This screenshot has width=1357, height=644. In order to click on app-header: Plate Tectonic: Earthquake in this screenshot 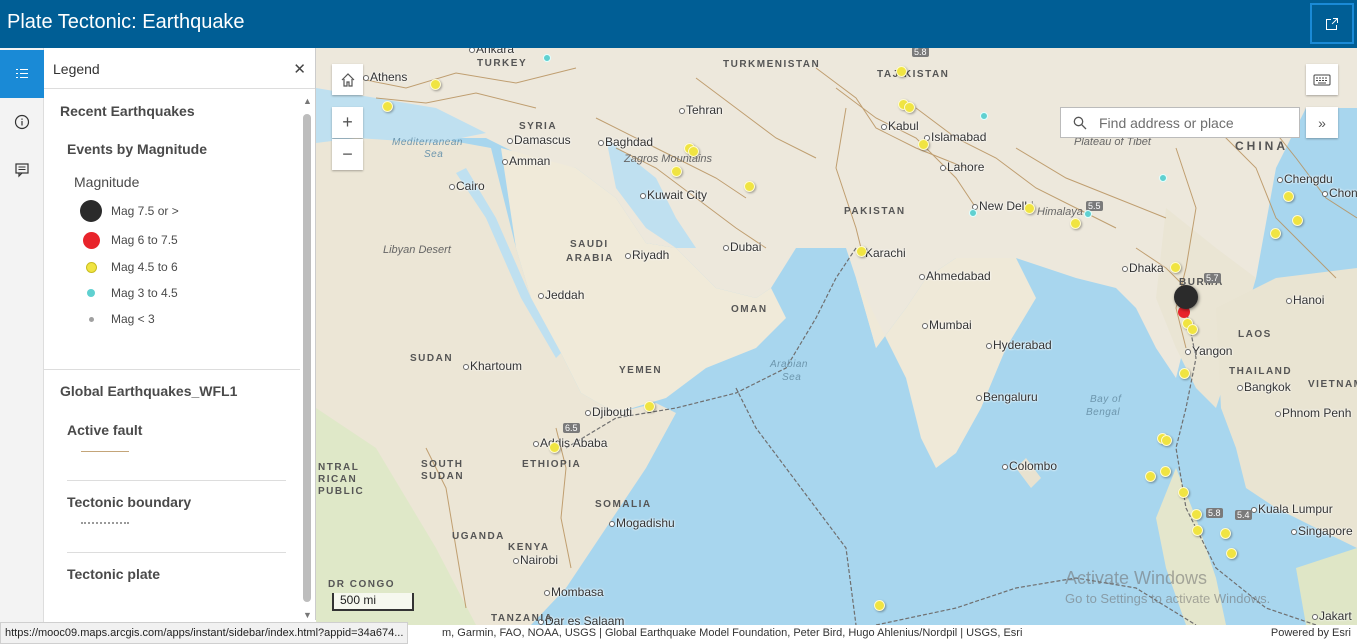, I will do `click(678, 24)`.